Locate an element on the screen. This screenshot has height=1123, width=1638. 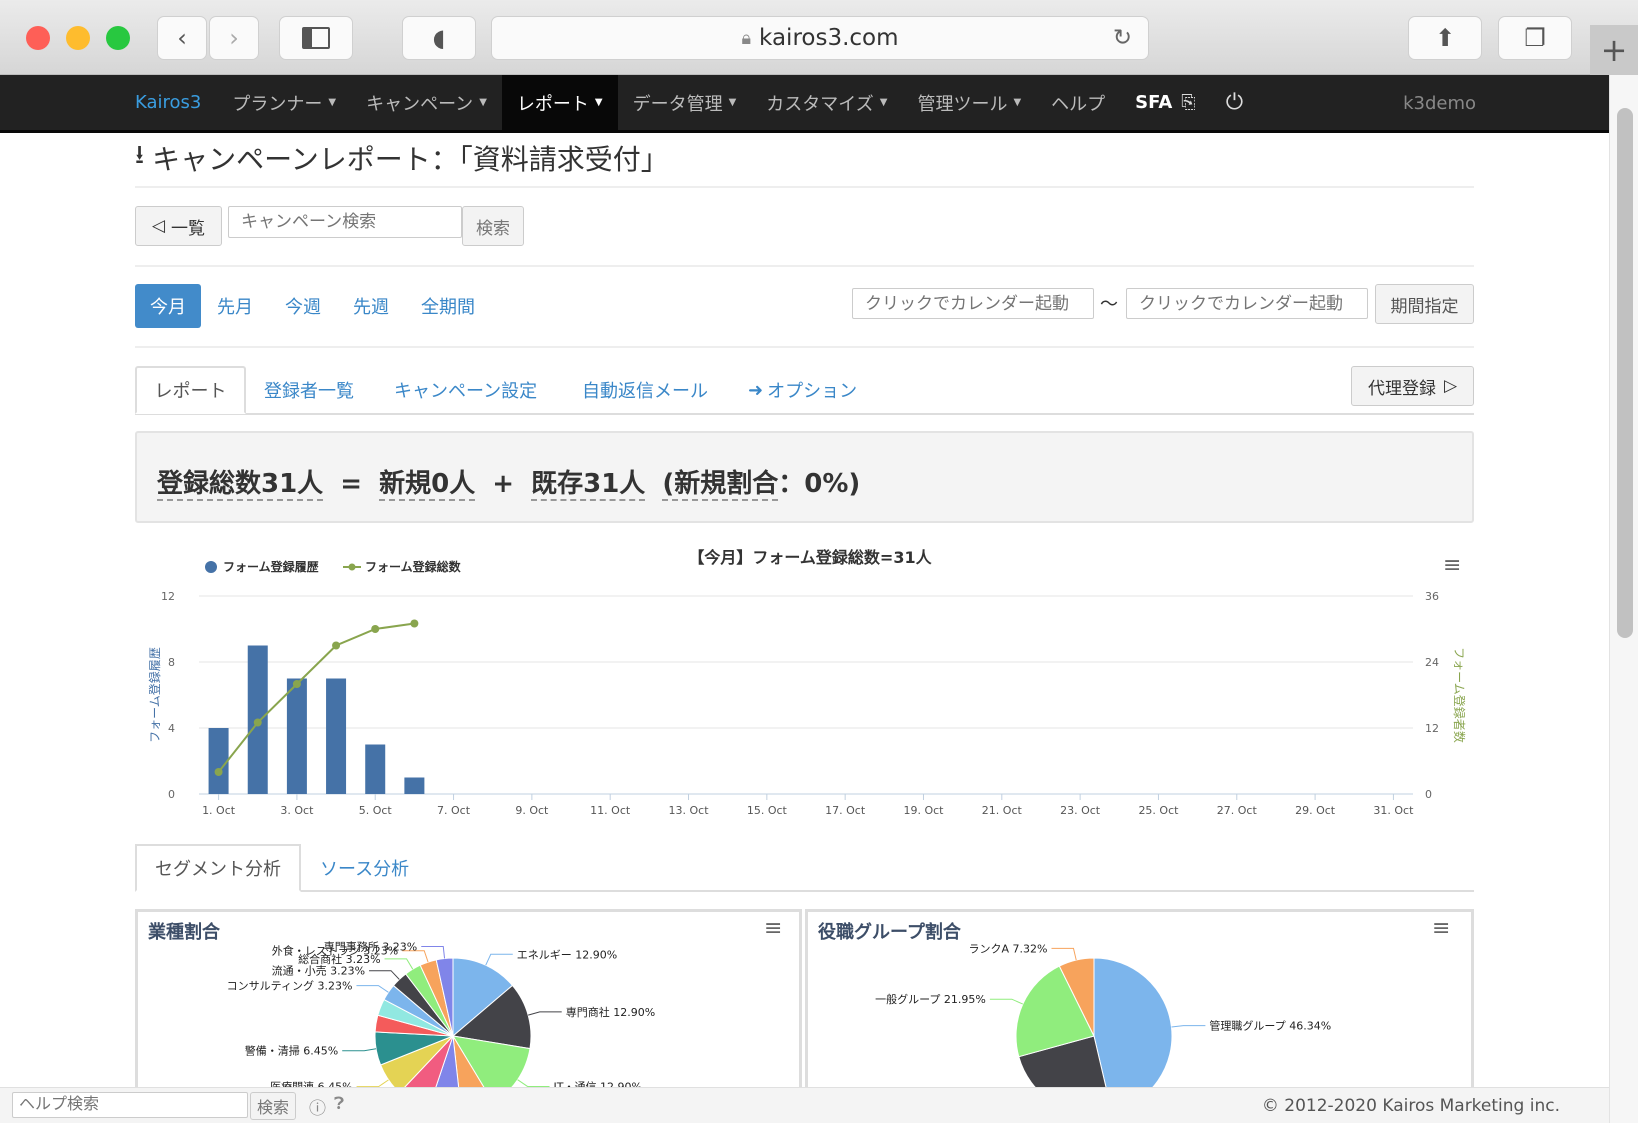
tab-label: レポート is located at coordinates (190, 391).